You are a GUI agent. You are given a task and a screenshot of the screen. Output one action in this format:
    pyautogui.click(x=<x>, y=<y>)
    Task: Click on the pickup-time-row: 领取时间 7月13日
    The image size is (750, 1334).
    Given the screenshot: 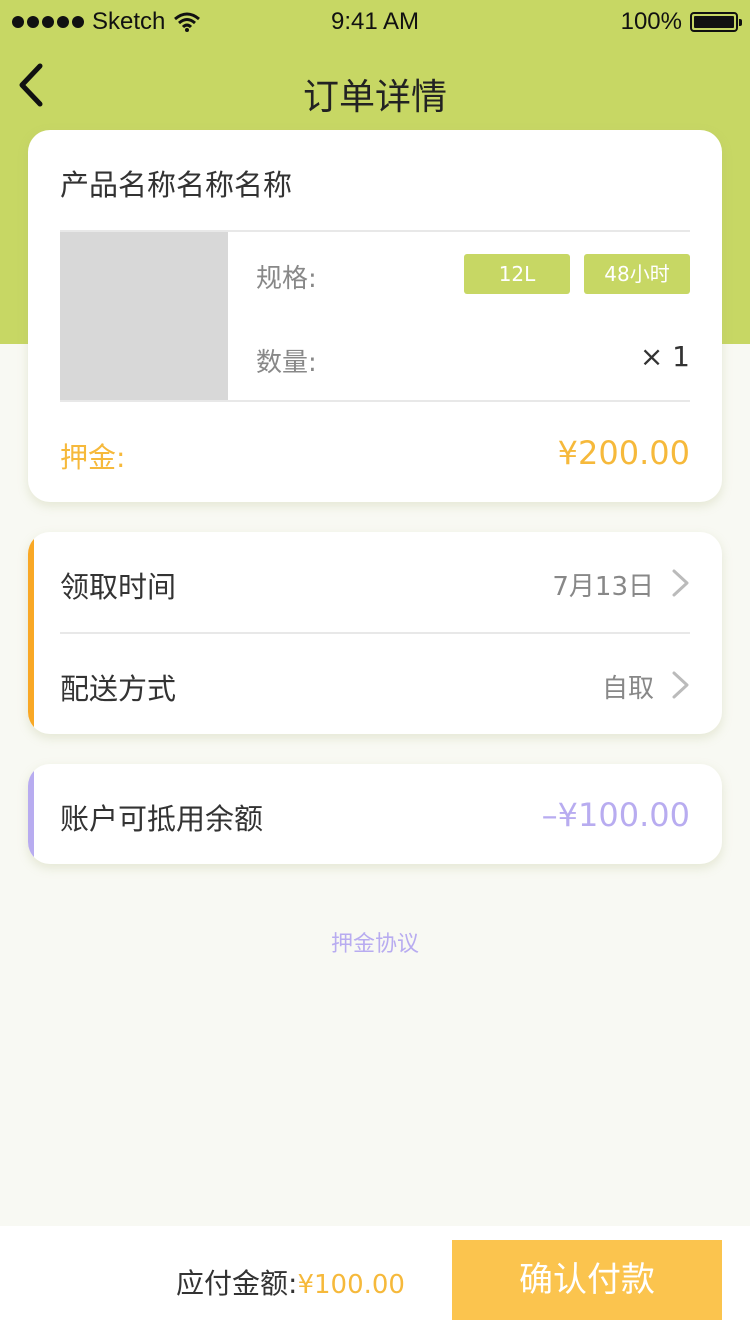 What is the action you would take?
    pyautogui.click(x=375, y=582)
    